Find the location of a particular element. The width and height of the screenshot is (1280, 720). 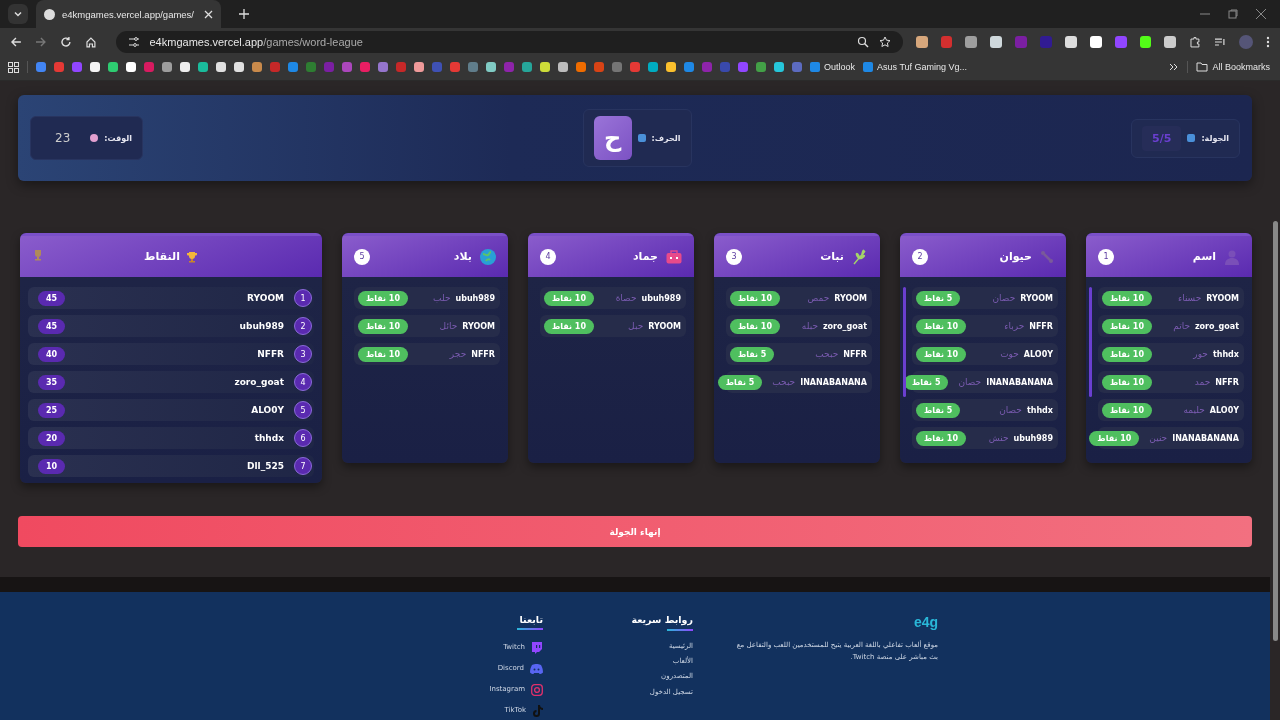

player-name: INANABANANA is located at coordinates (1019, 382).